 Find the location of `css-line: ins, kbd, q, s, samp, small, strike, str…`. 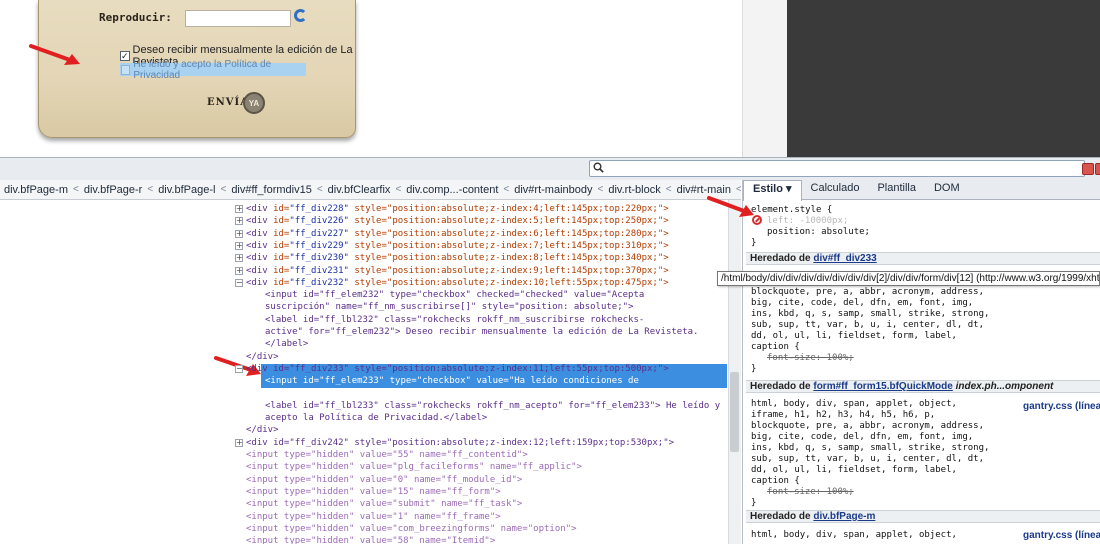

css-line: ins, kbd, q, s, samp, small, strike, str… is located at coordinates (870, 448).